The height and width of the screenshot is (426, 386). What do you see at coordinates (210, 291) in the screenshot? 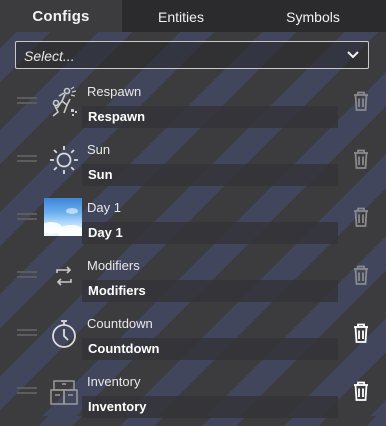
I see `item-name-field: Modifiers` at bounding box center [210, 291].